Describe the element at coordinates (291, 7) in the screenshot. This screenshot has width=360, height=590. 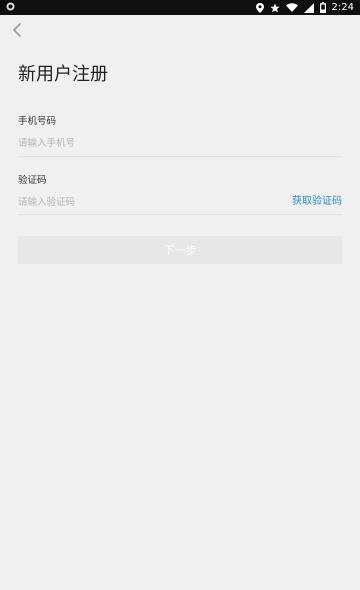
I see `wifi-icon` at that location.